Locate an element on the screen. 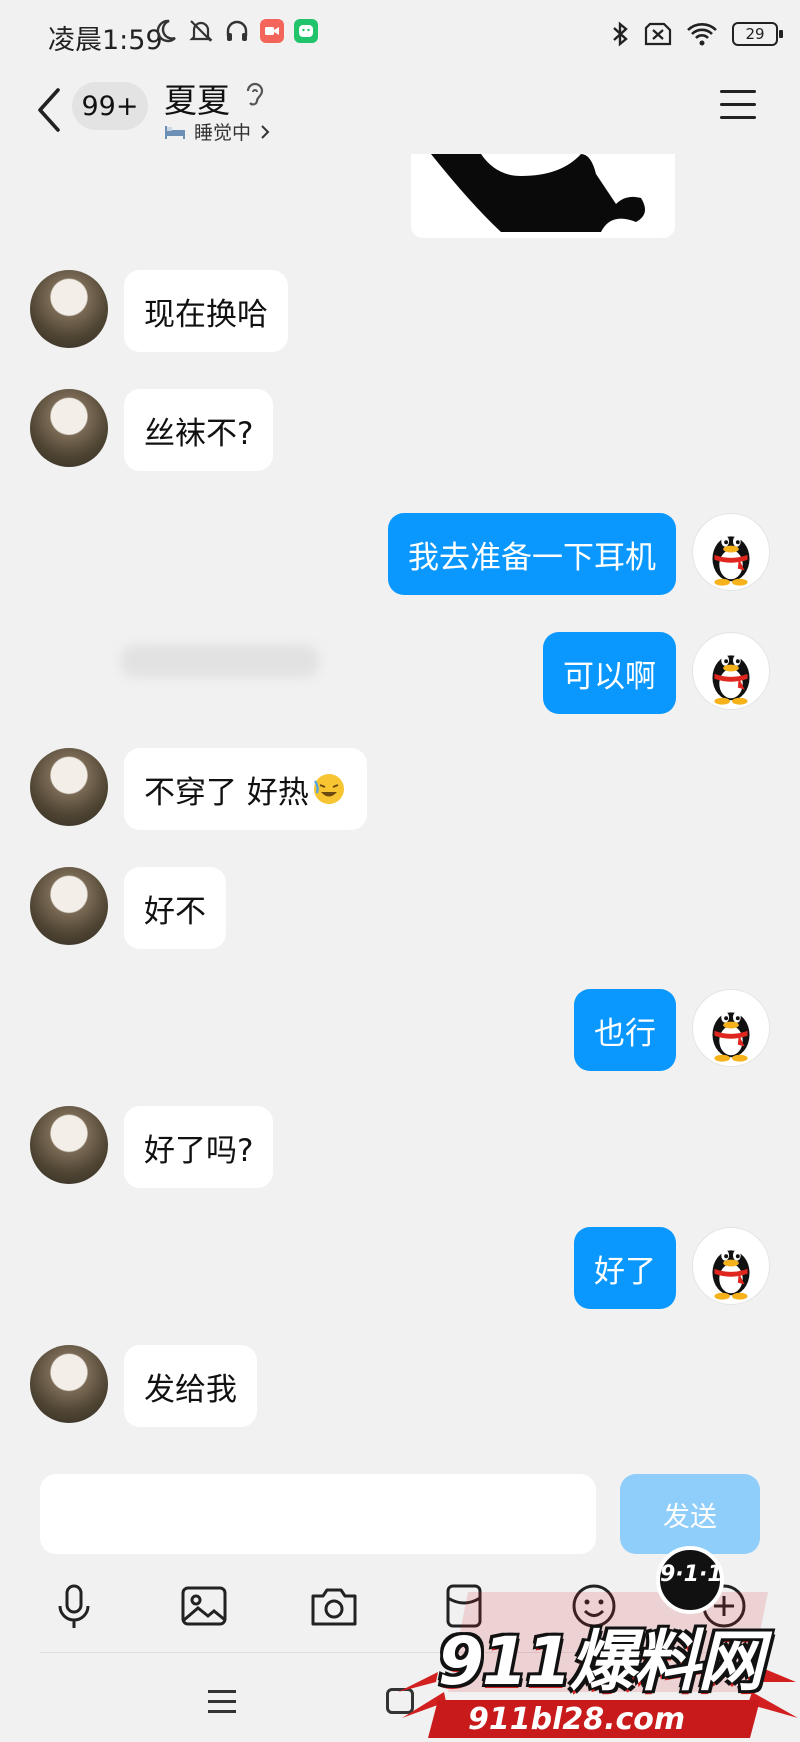 The image size is (800, 1742). message-row: 我去准备一下耳机 is located at coordinates (400, 554).